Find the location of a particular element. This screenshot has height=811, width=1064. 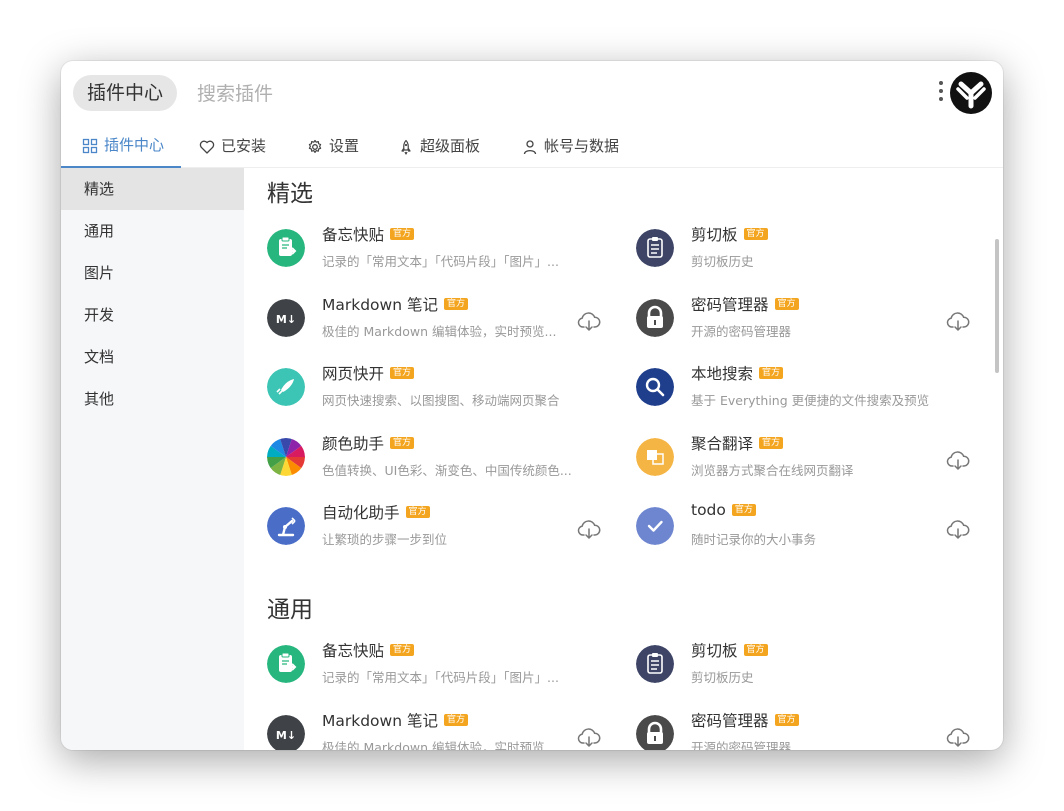

check-icon is located at coordinates (655, 526).